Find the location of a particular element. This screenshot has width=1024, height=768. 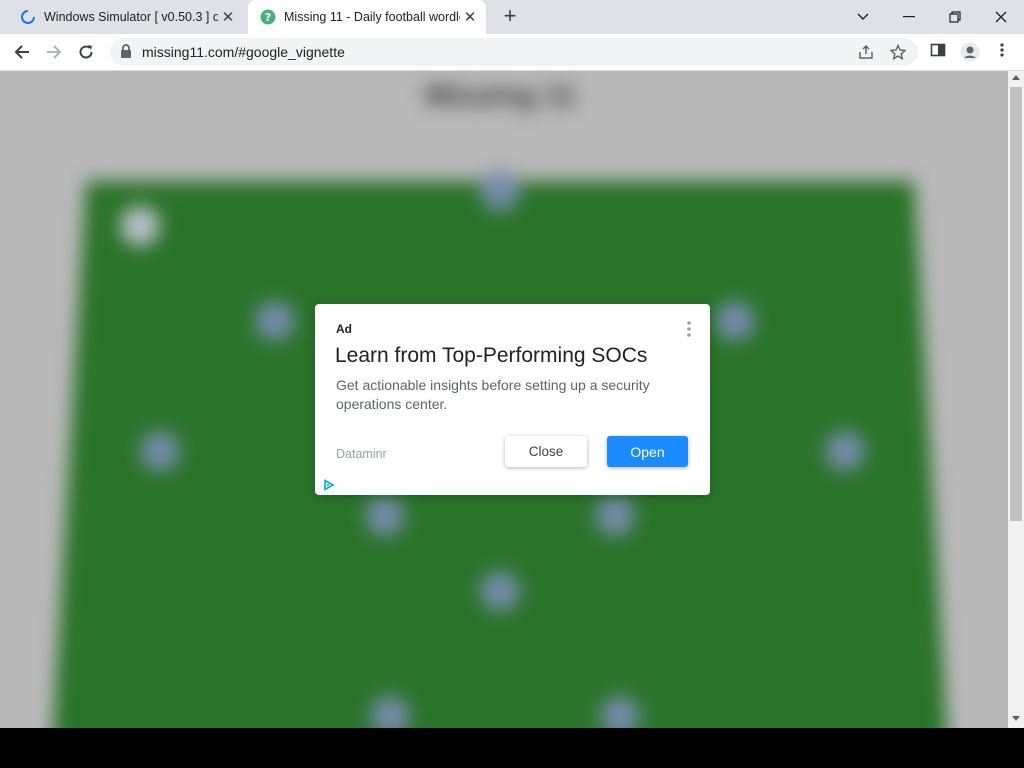

close-window-button is located at coordinates (1001, 17).